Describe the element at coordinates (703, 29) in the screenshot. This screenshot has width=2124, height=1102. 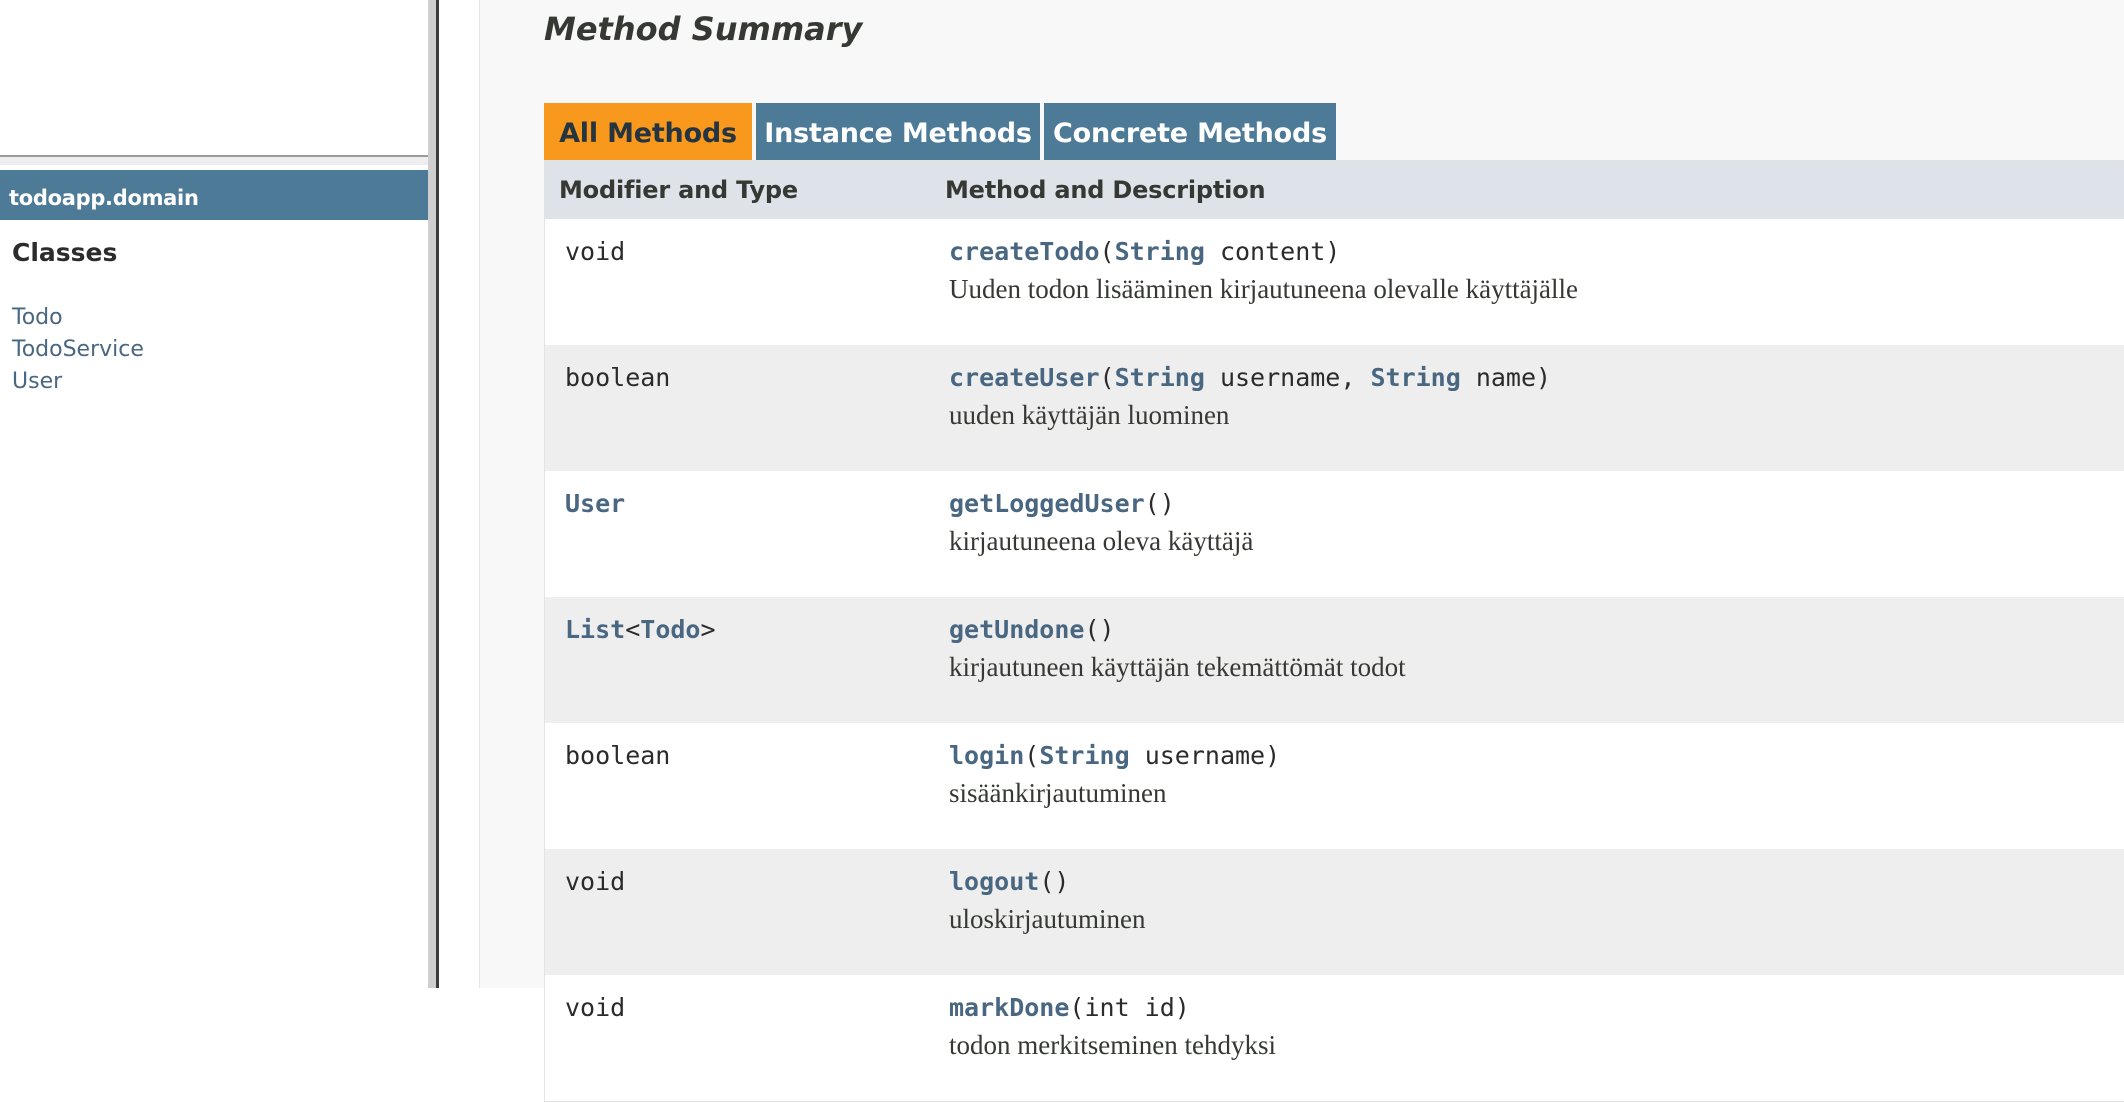
I see `section-title: Method Summary` at that location.